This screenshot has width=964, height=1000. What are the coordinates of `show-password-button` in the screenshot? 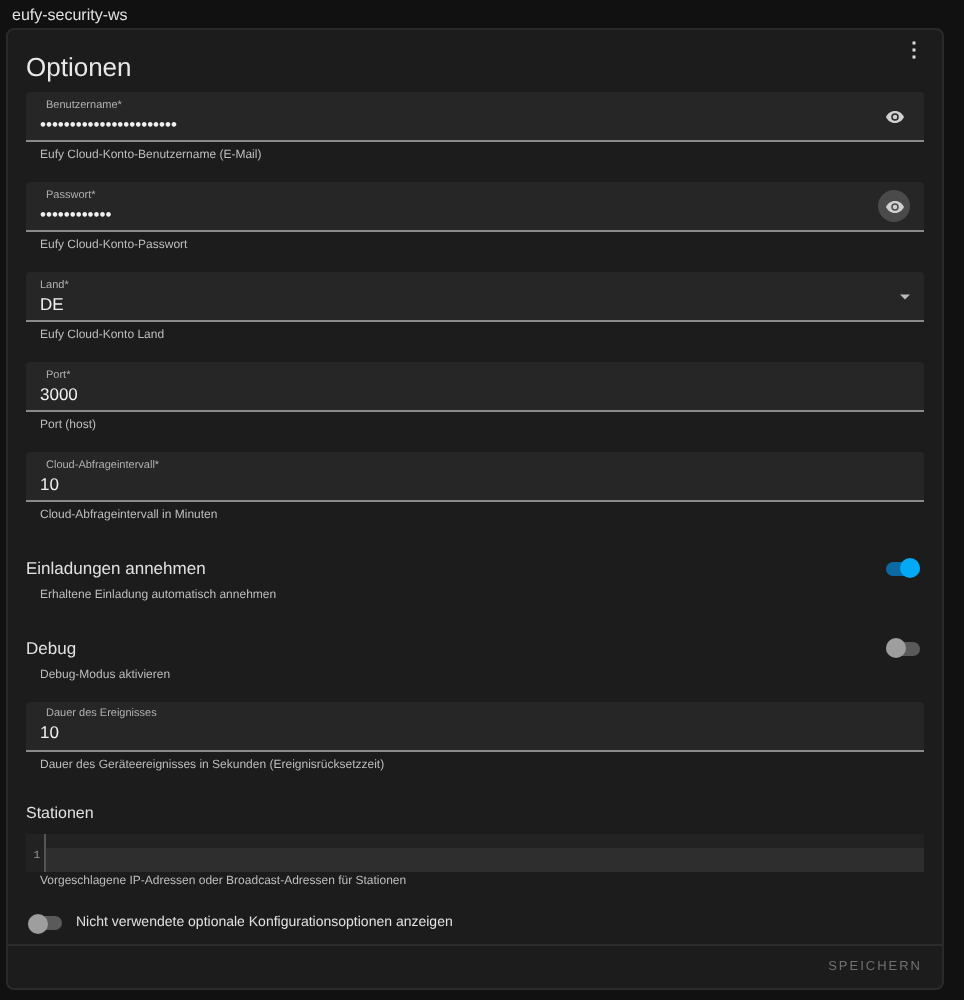 It's located at (894, 206).